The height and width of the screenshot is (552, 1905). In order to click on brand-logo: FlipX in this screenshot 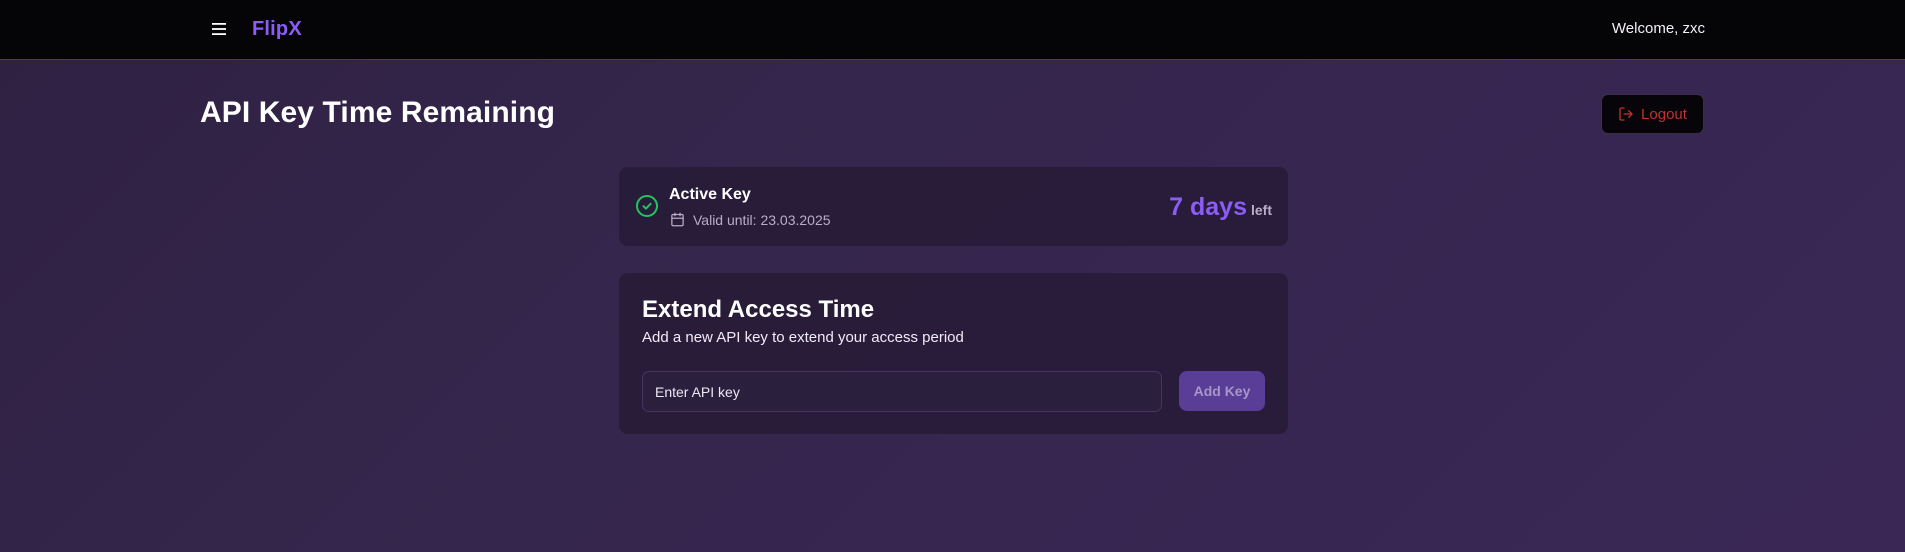, I will do `click(277, 29)`.